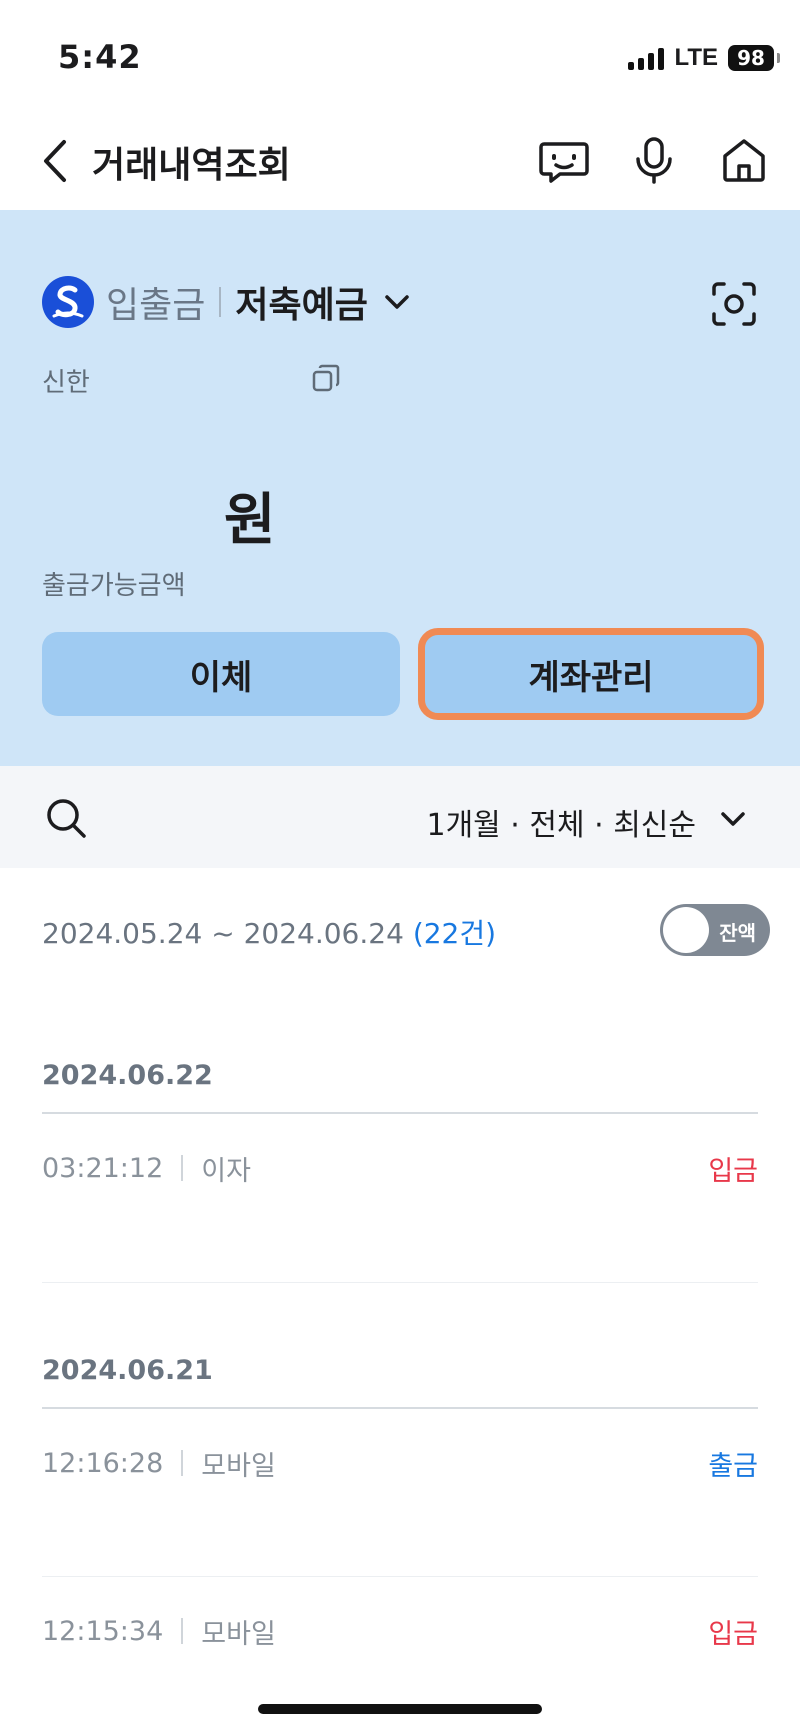 Image resolution: width=800 pixels, height=1732 pixels. I want to click on network-label: LTE, so click(696, 57).